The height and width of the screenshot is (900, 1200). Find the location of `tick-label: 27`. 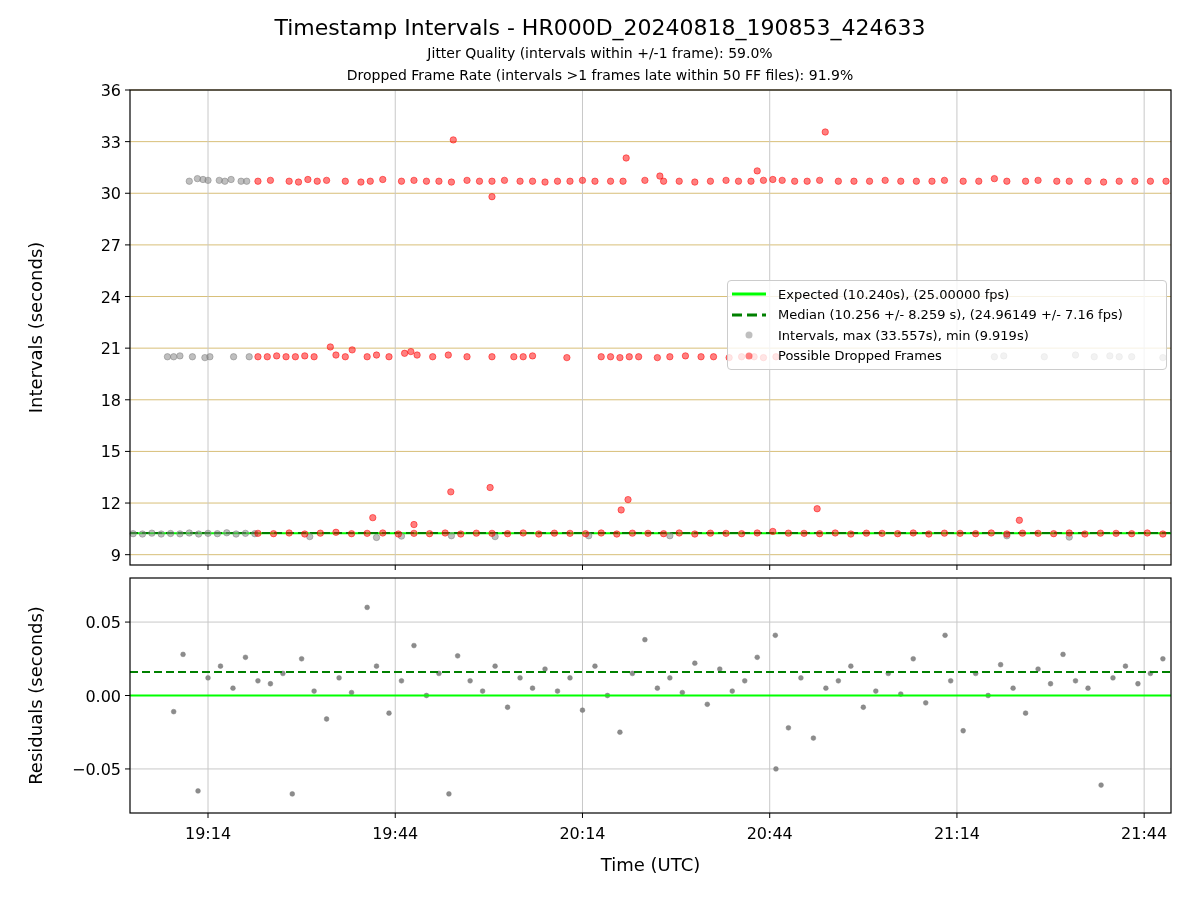

tick-label: 27 is located at coordinates (110, 245).